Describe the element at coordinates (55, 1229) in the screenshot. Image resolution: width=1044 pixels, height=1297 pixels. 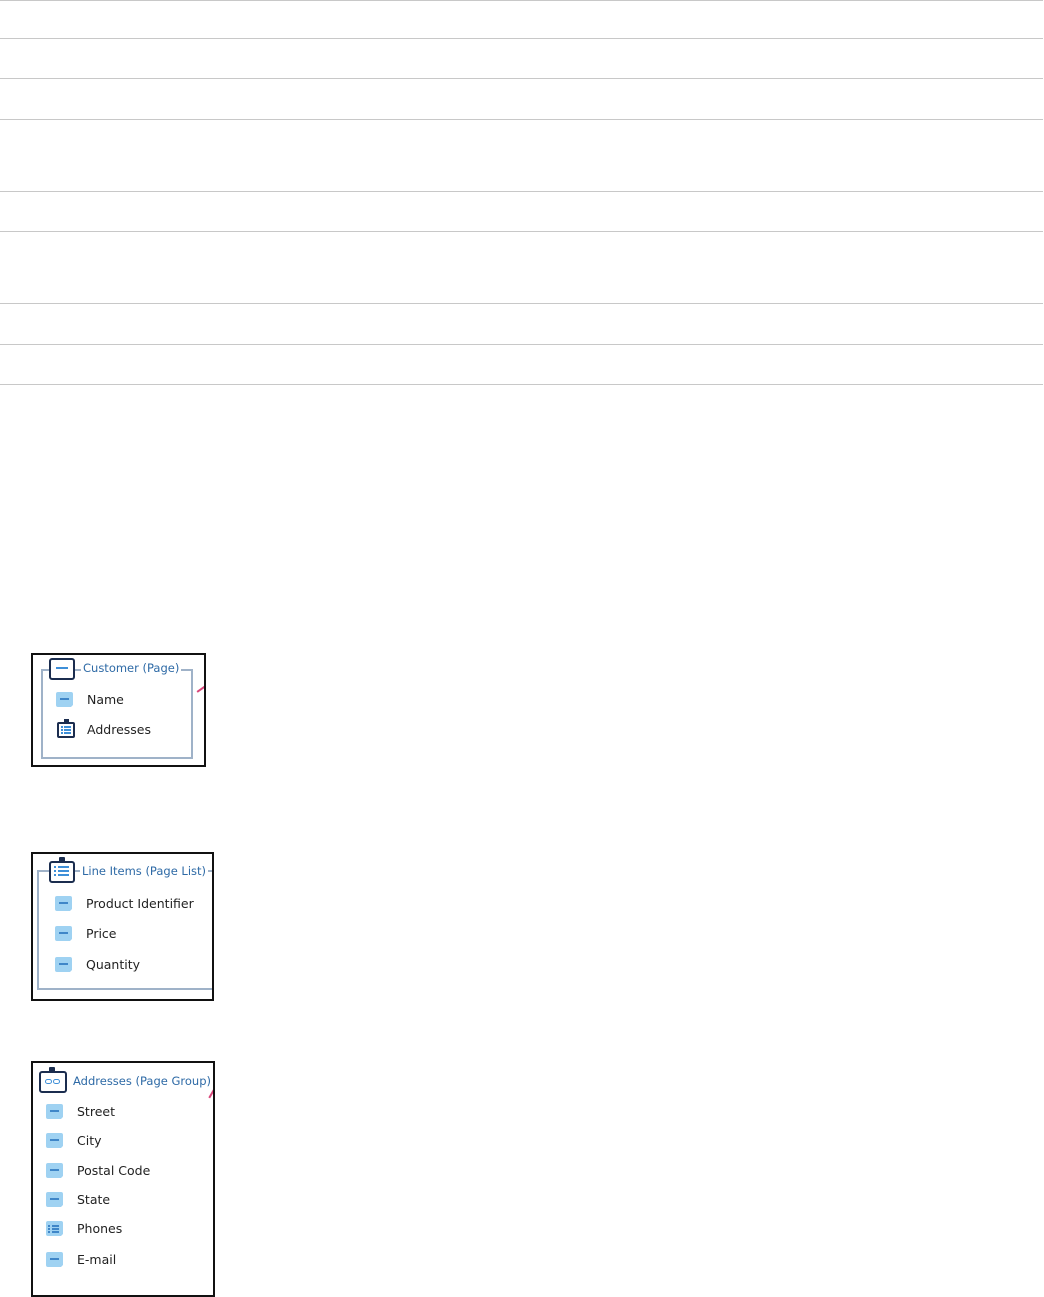
I see `value-list-icon` at that location.